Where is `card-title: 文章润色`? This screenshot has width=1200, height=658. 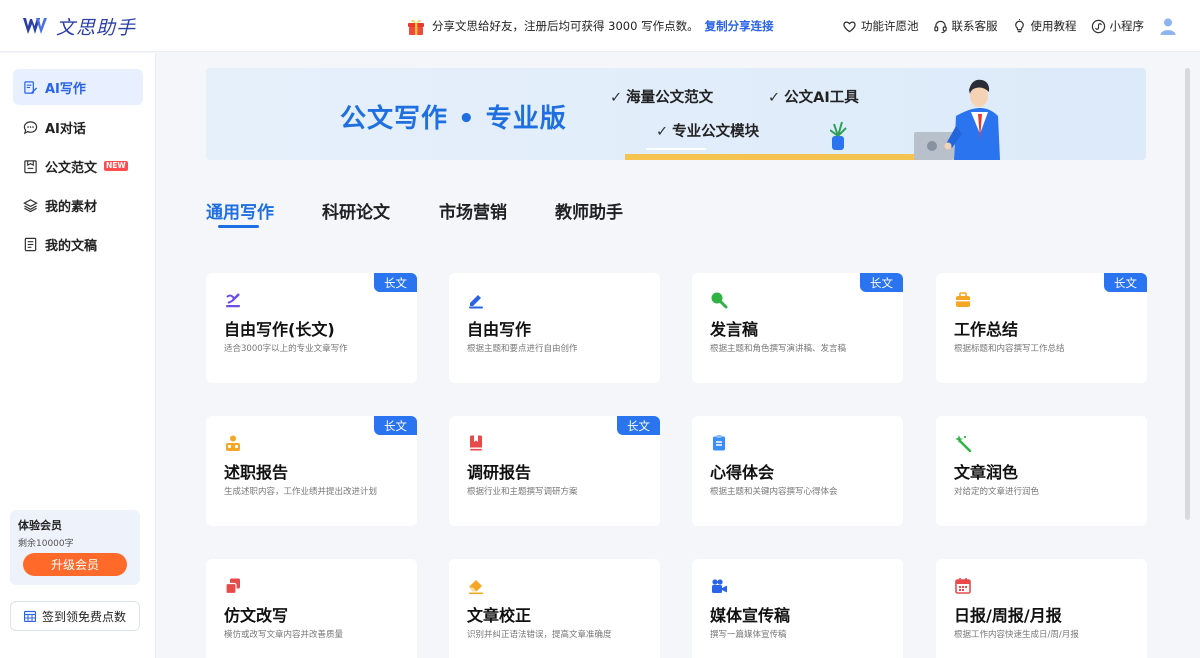
card-title: 文章润色 is located at coordinates (986, 472).